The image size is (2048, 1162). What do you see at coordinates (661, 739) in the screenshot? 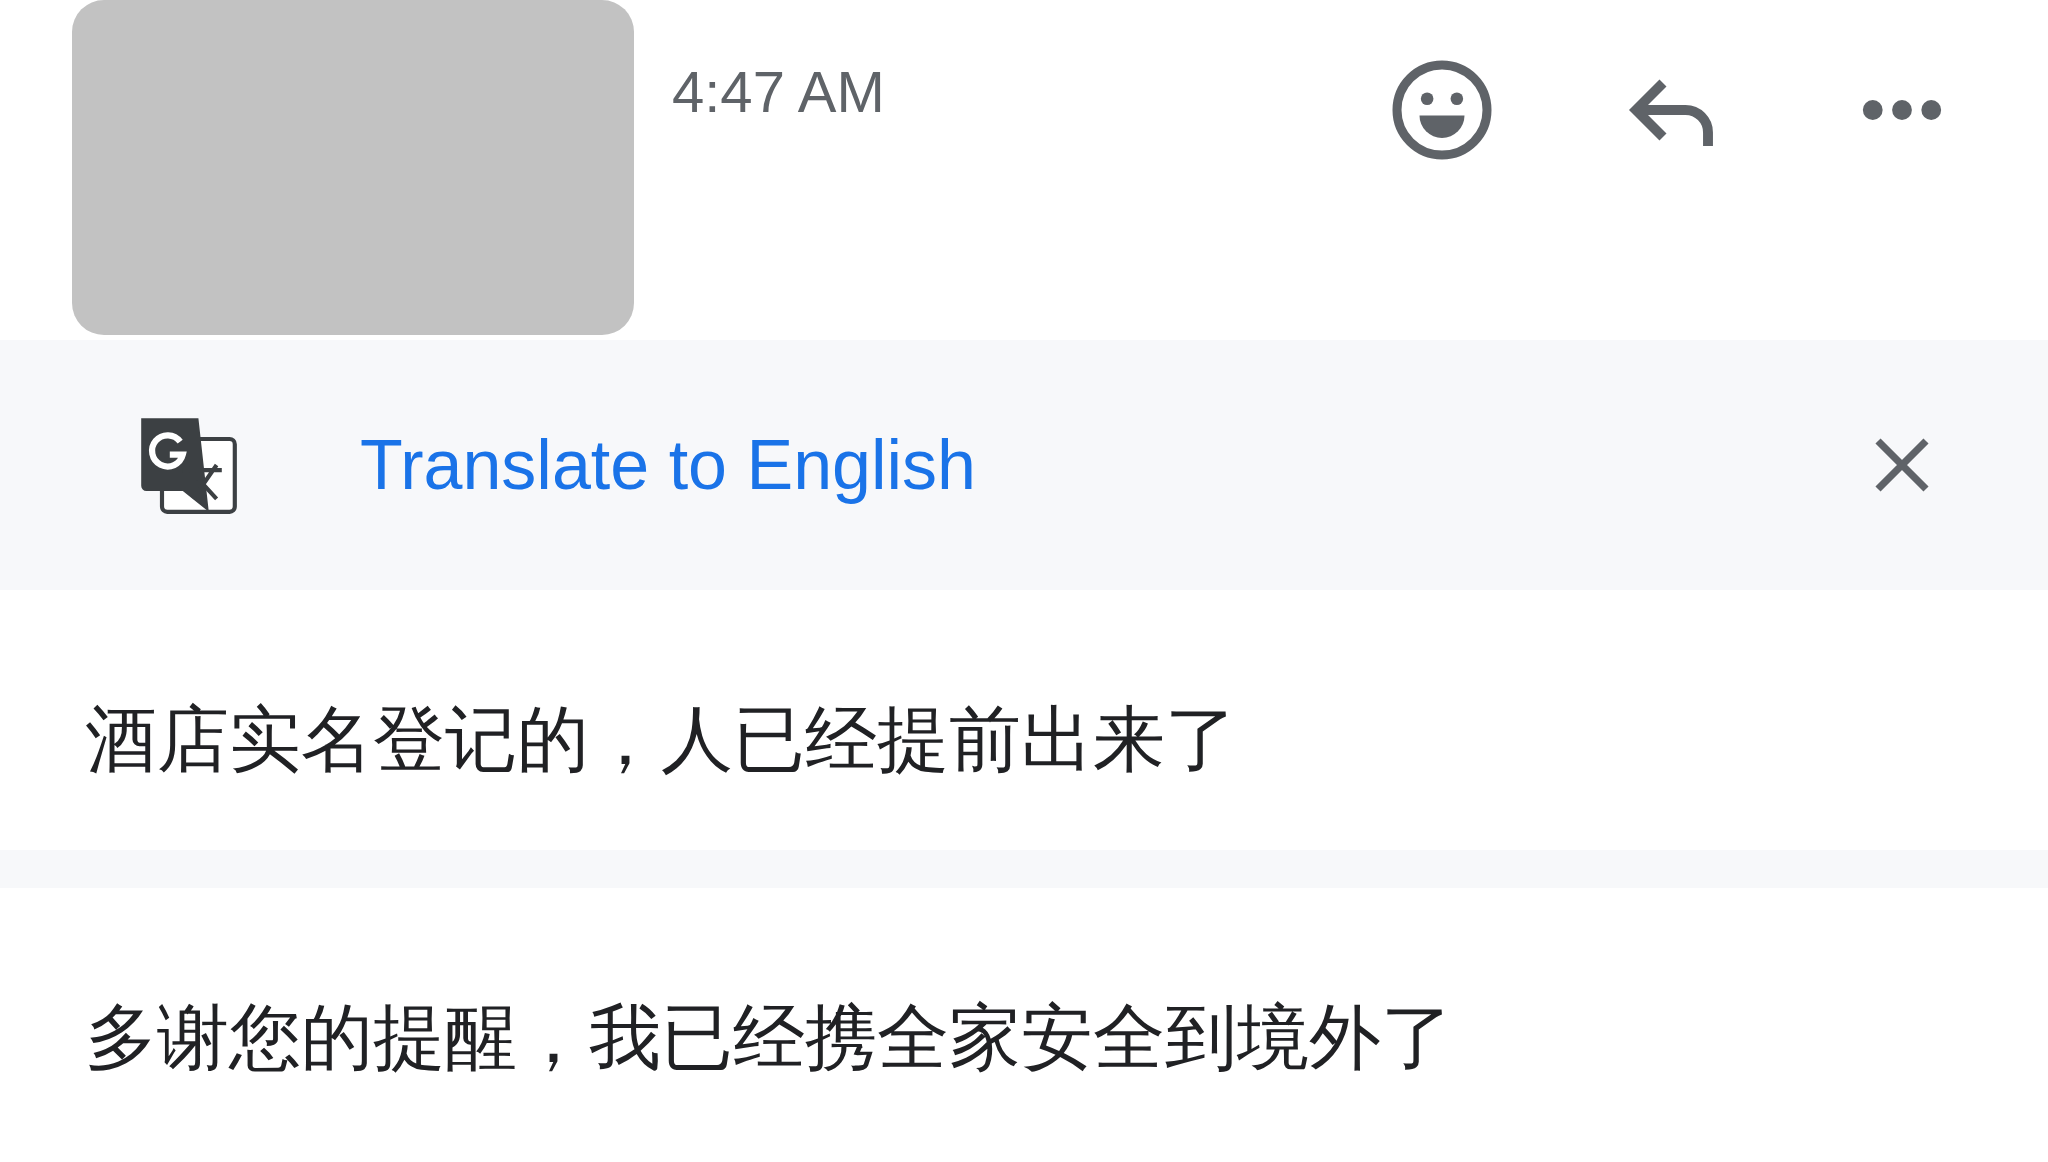
I see `message-text: 酒店实名登记的，人已经提前出来了` at bounding box center [661, 739].